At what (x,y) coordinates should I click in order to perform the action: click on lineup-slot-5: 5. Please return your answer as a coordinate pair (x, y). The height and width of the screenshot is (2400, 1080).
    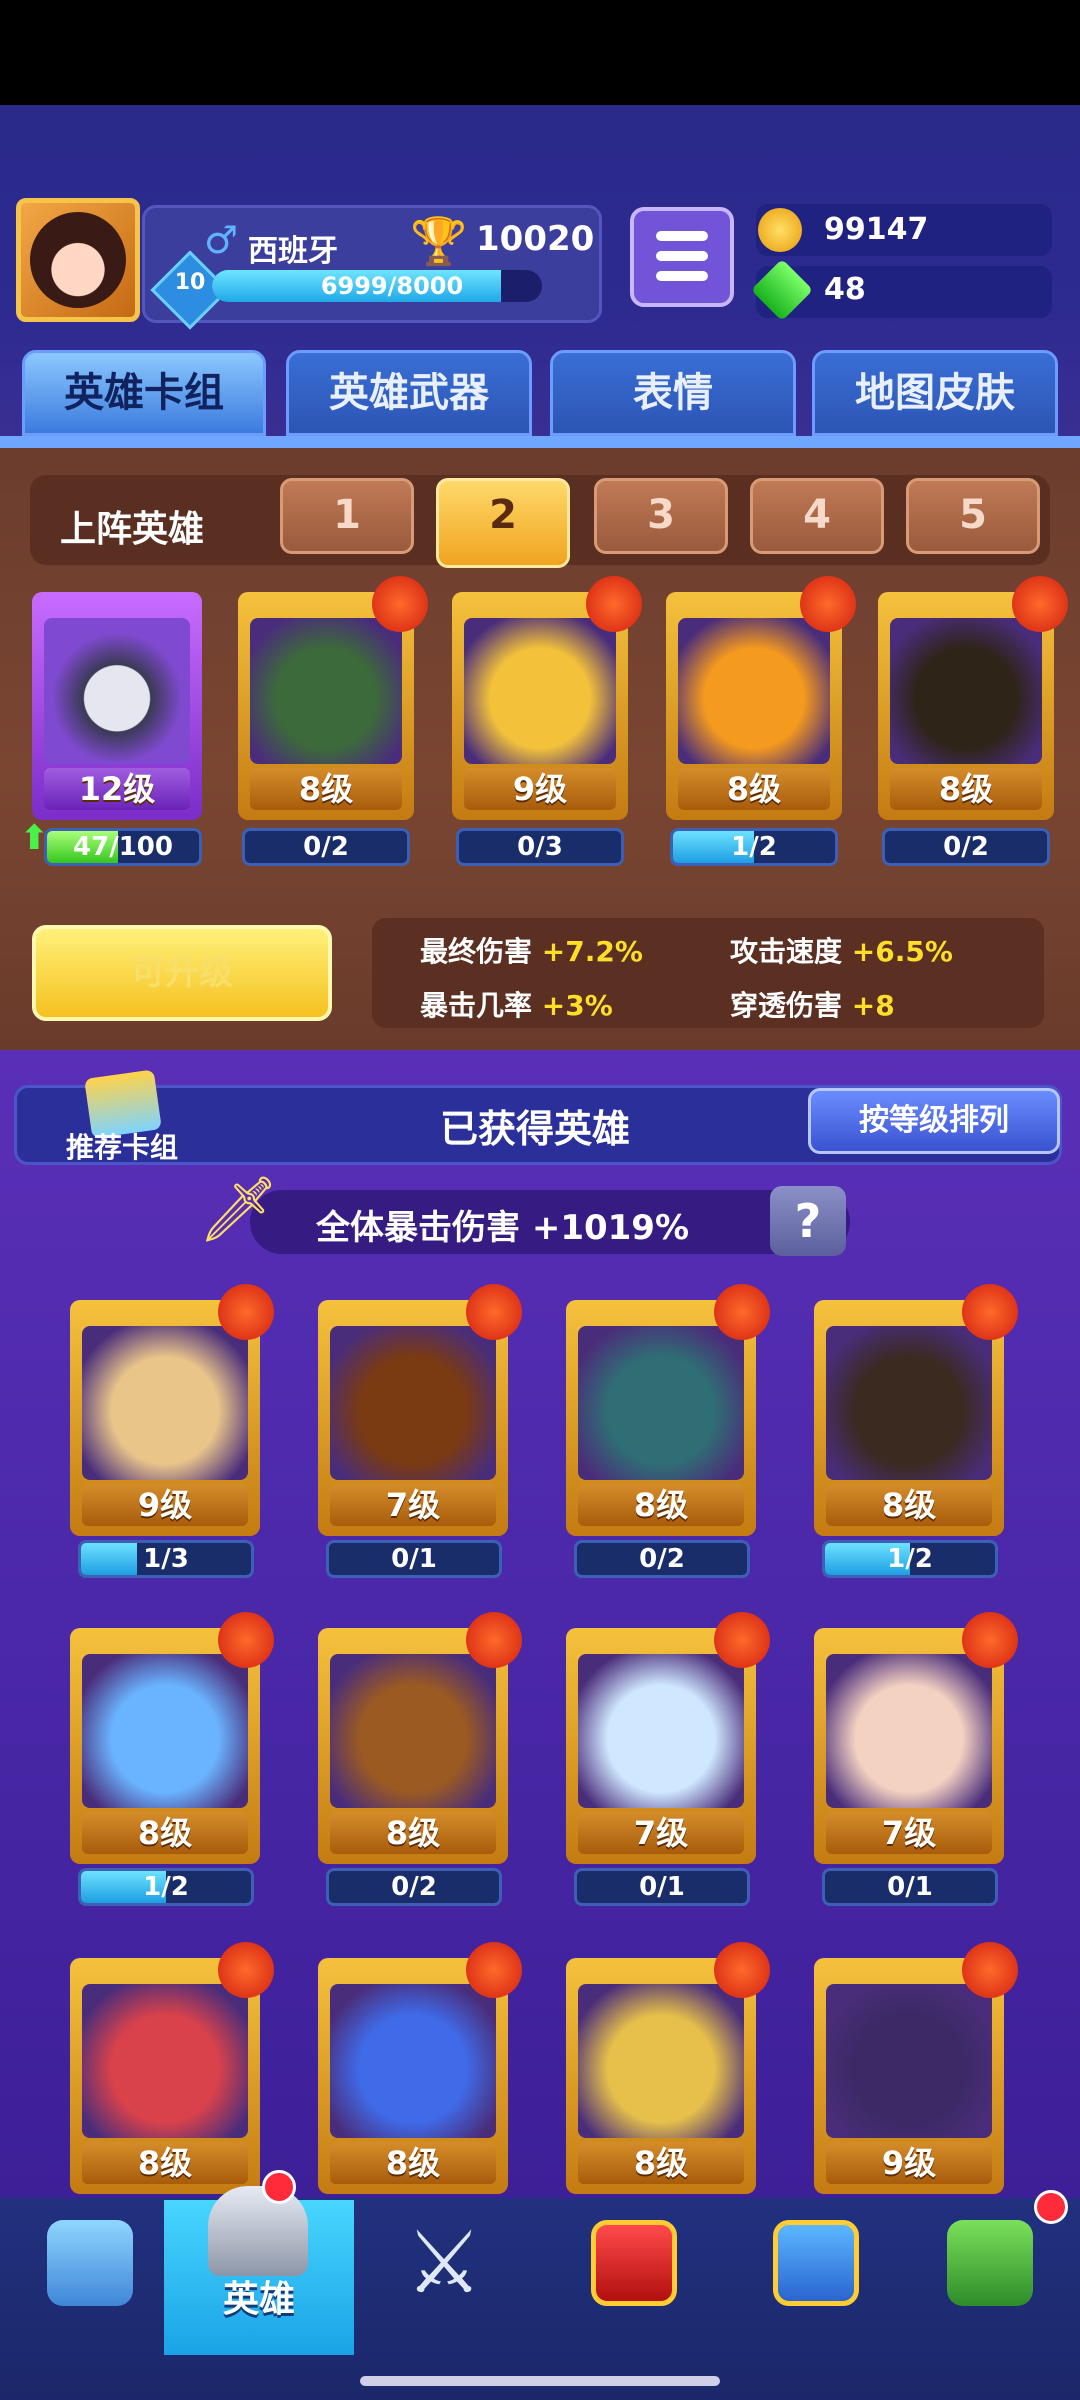
    Looking at the image, I should click on (973, 516).